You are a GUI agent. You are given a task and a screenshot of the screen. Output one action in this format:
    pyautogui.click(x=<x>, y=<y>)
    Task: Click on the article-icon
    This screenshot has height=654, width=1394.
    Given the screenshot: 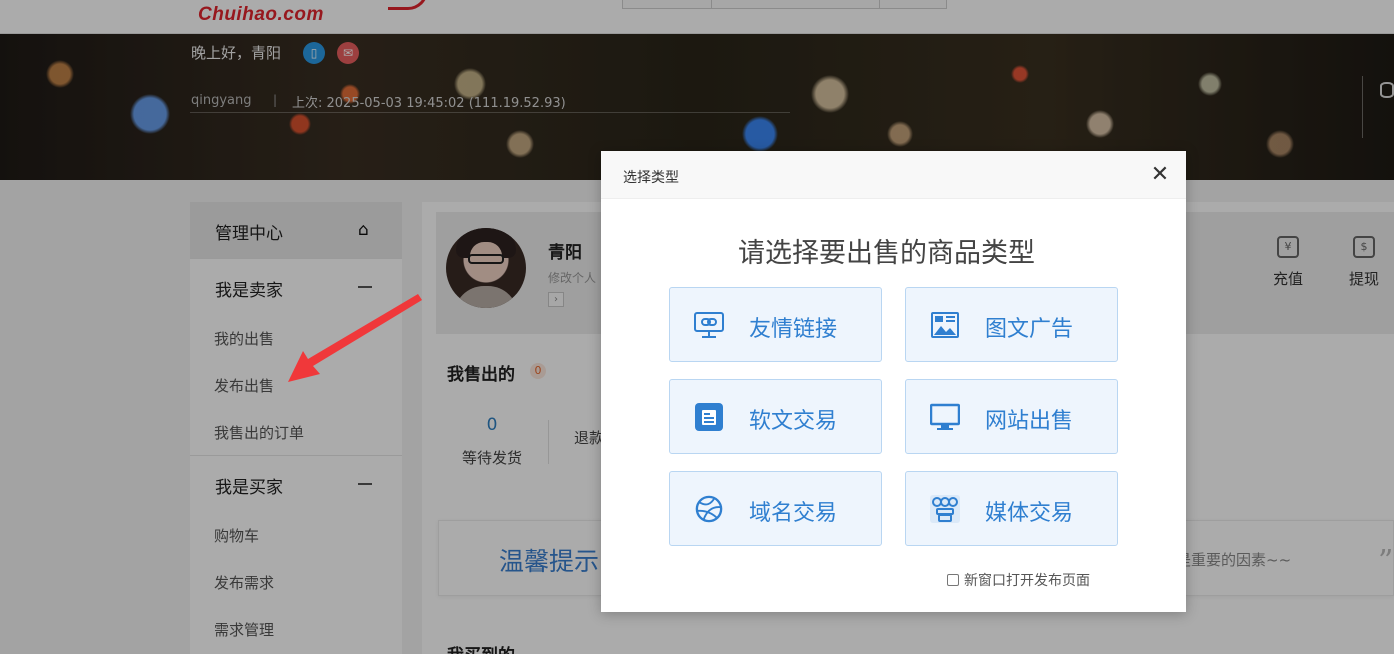 What is the action you would take?
    pyautogui.click(x=709, y=417)
    